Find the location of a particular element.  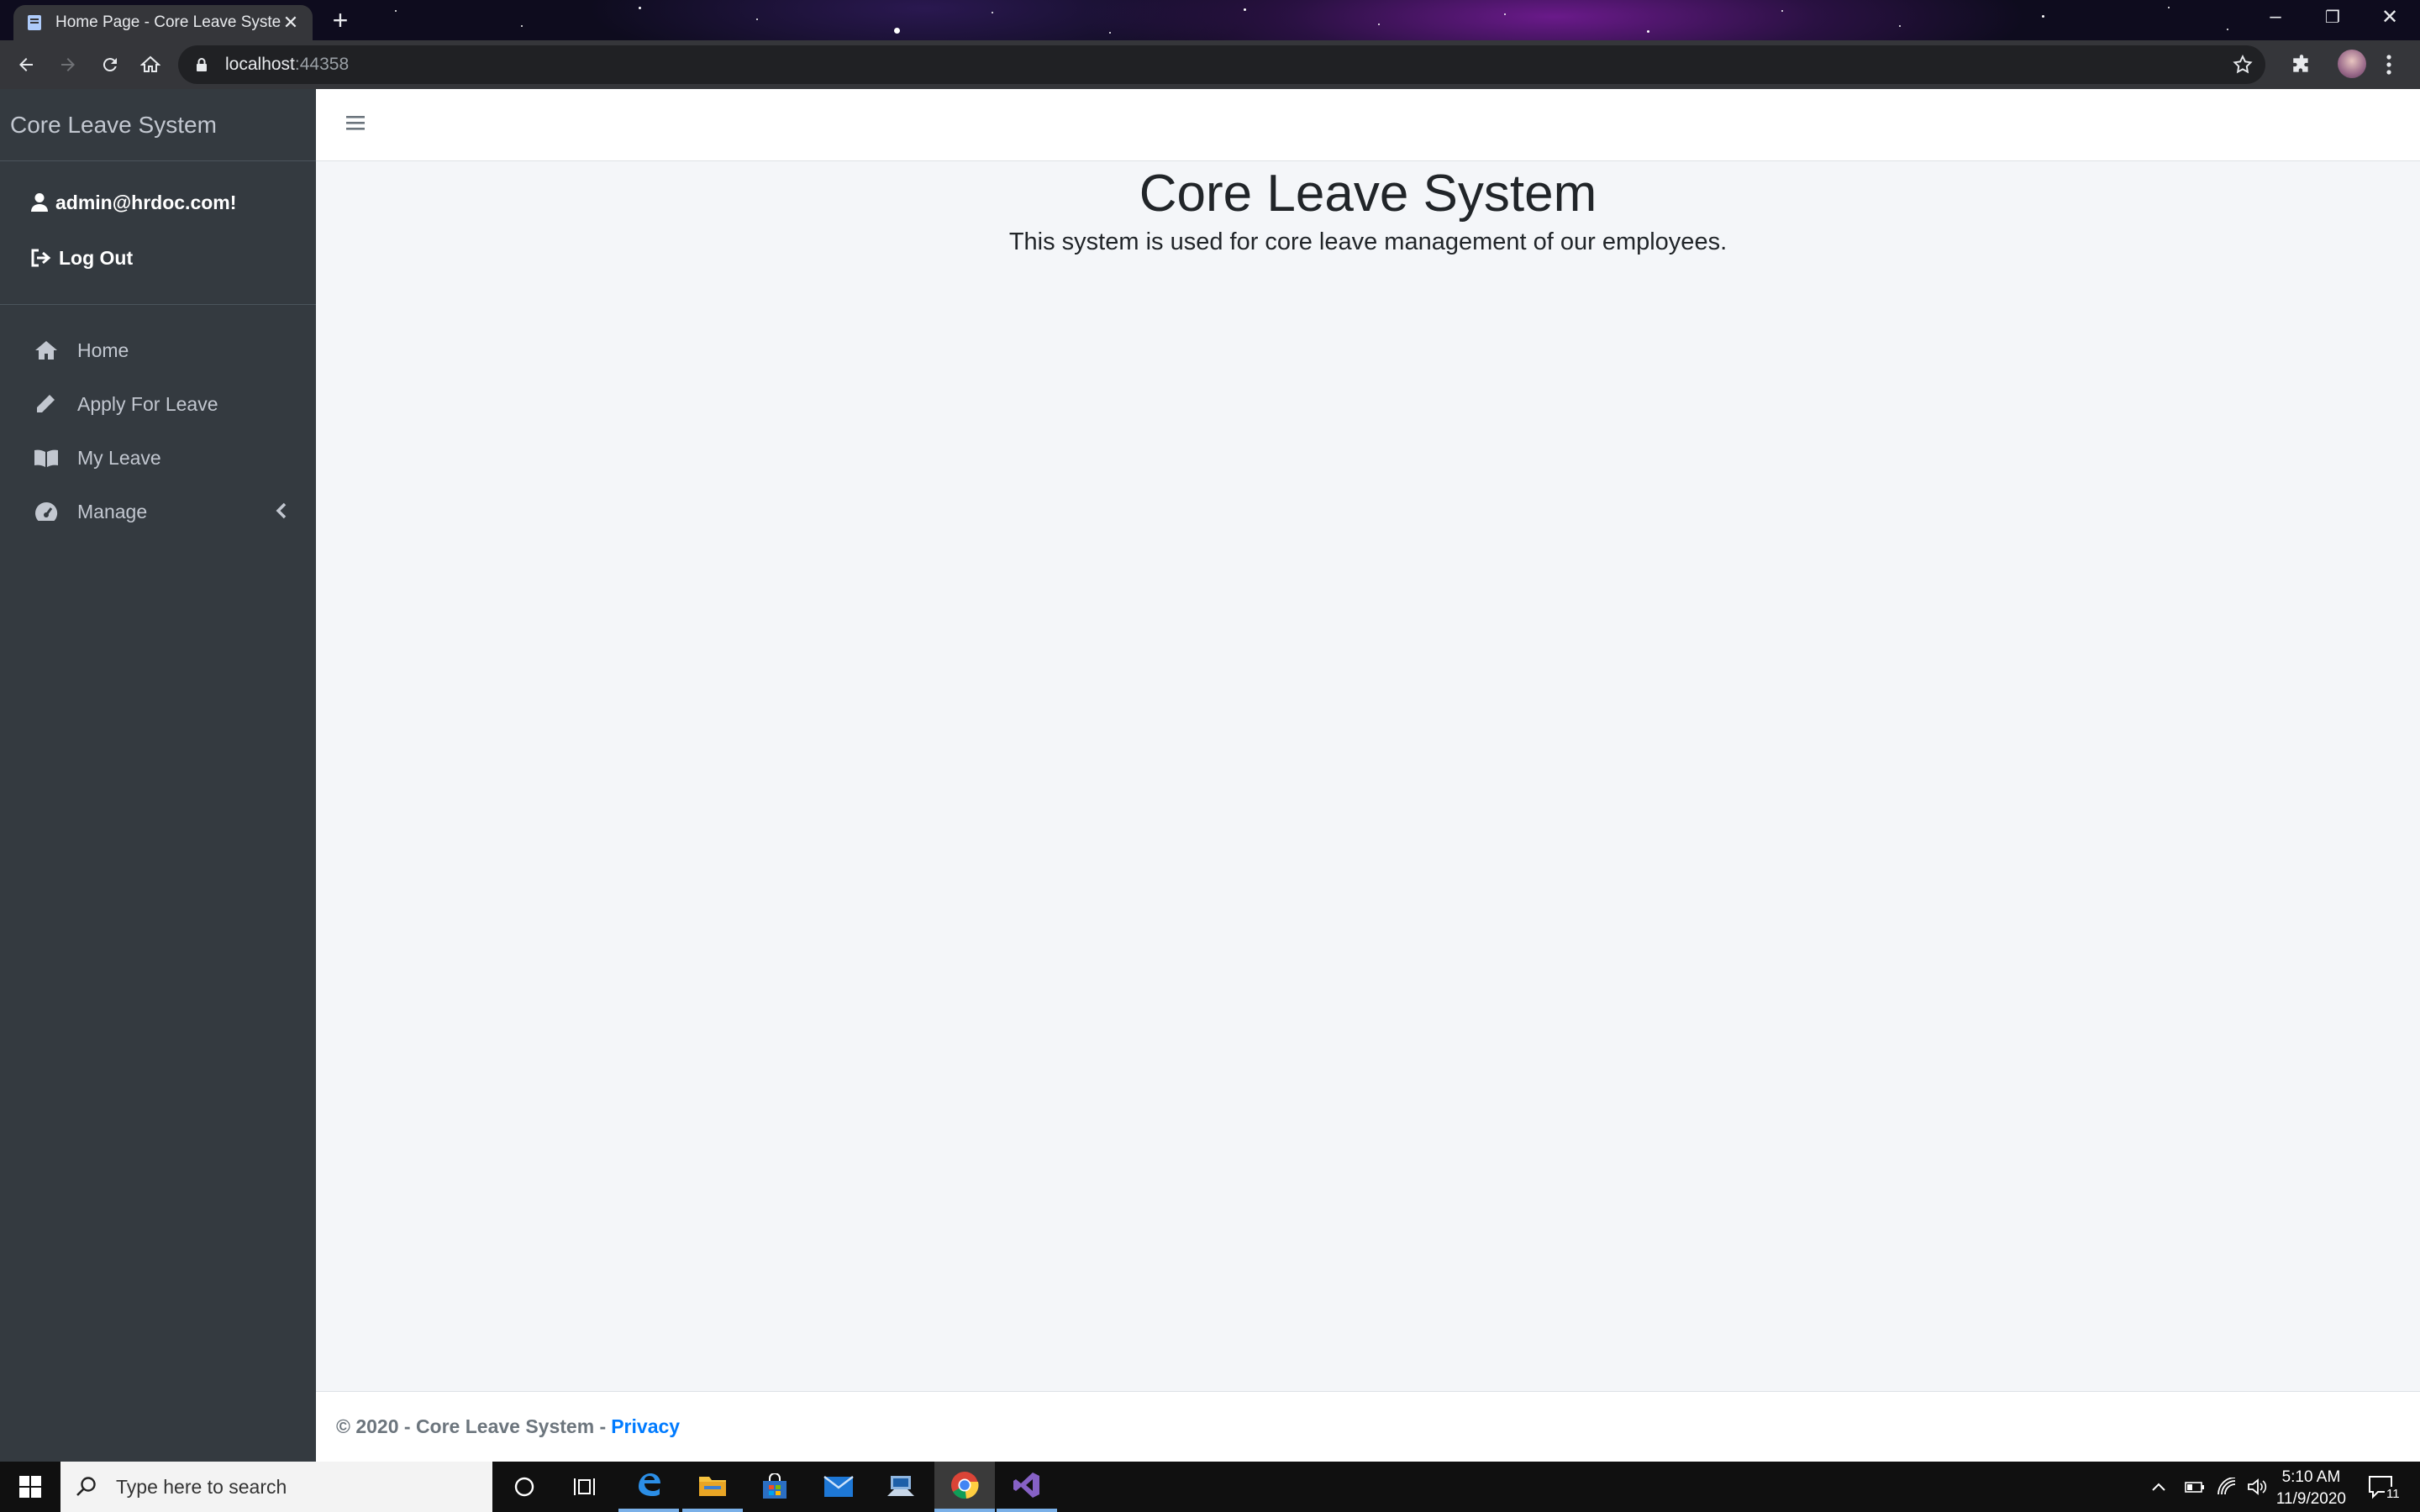

extensions-icon is located at coordinates (2301, 67).